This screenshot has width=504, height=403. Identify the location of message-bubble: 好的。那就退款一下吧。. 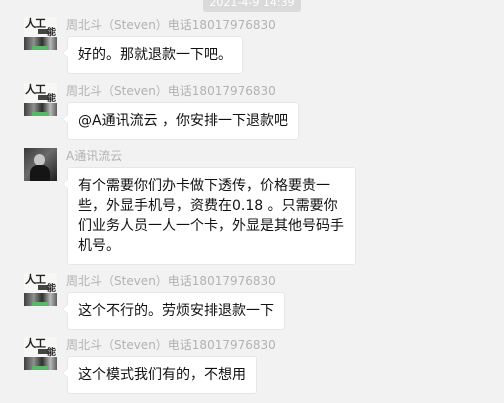
(152, 55).